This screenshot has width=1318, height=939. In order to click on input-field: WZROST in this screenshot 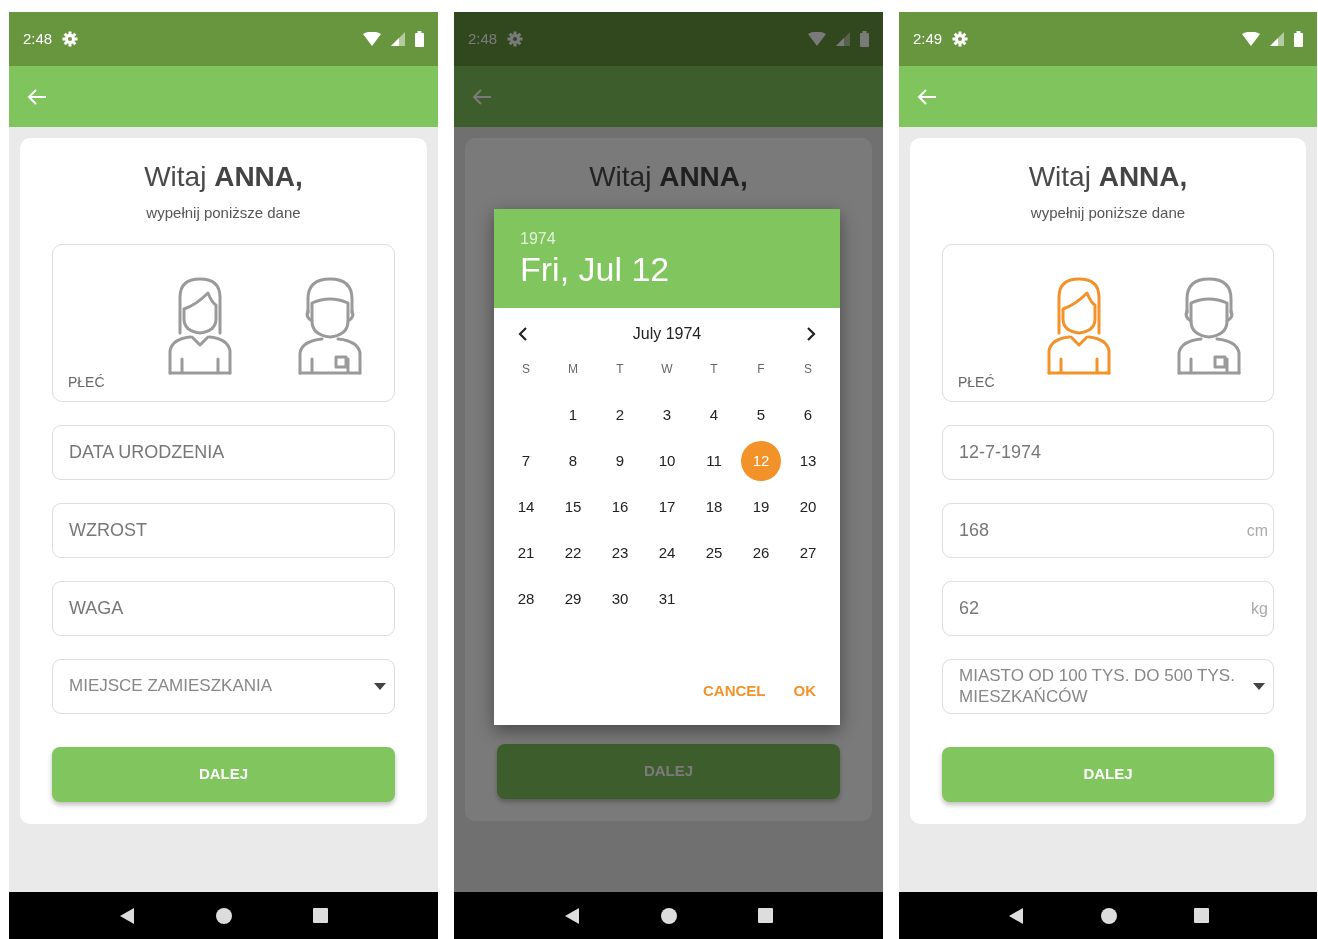, I will do `click(223, 531)`.